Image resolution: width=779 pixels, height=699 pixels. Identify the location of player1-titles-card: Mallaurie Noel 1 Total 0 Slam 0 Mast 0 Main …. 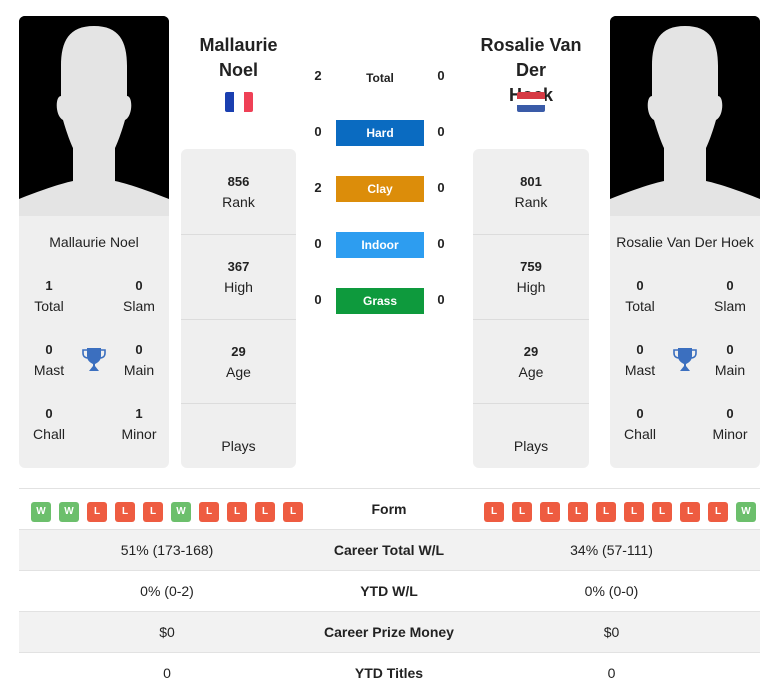
(94, 342).